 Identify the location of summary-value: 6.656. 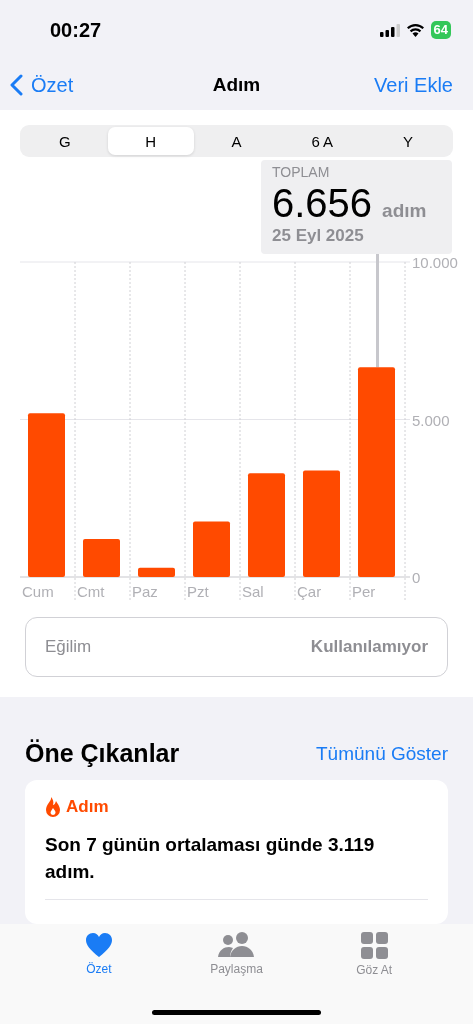
(322, 203).